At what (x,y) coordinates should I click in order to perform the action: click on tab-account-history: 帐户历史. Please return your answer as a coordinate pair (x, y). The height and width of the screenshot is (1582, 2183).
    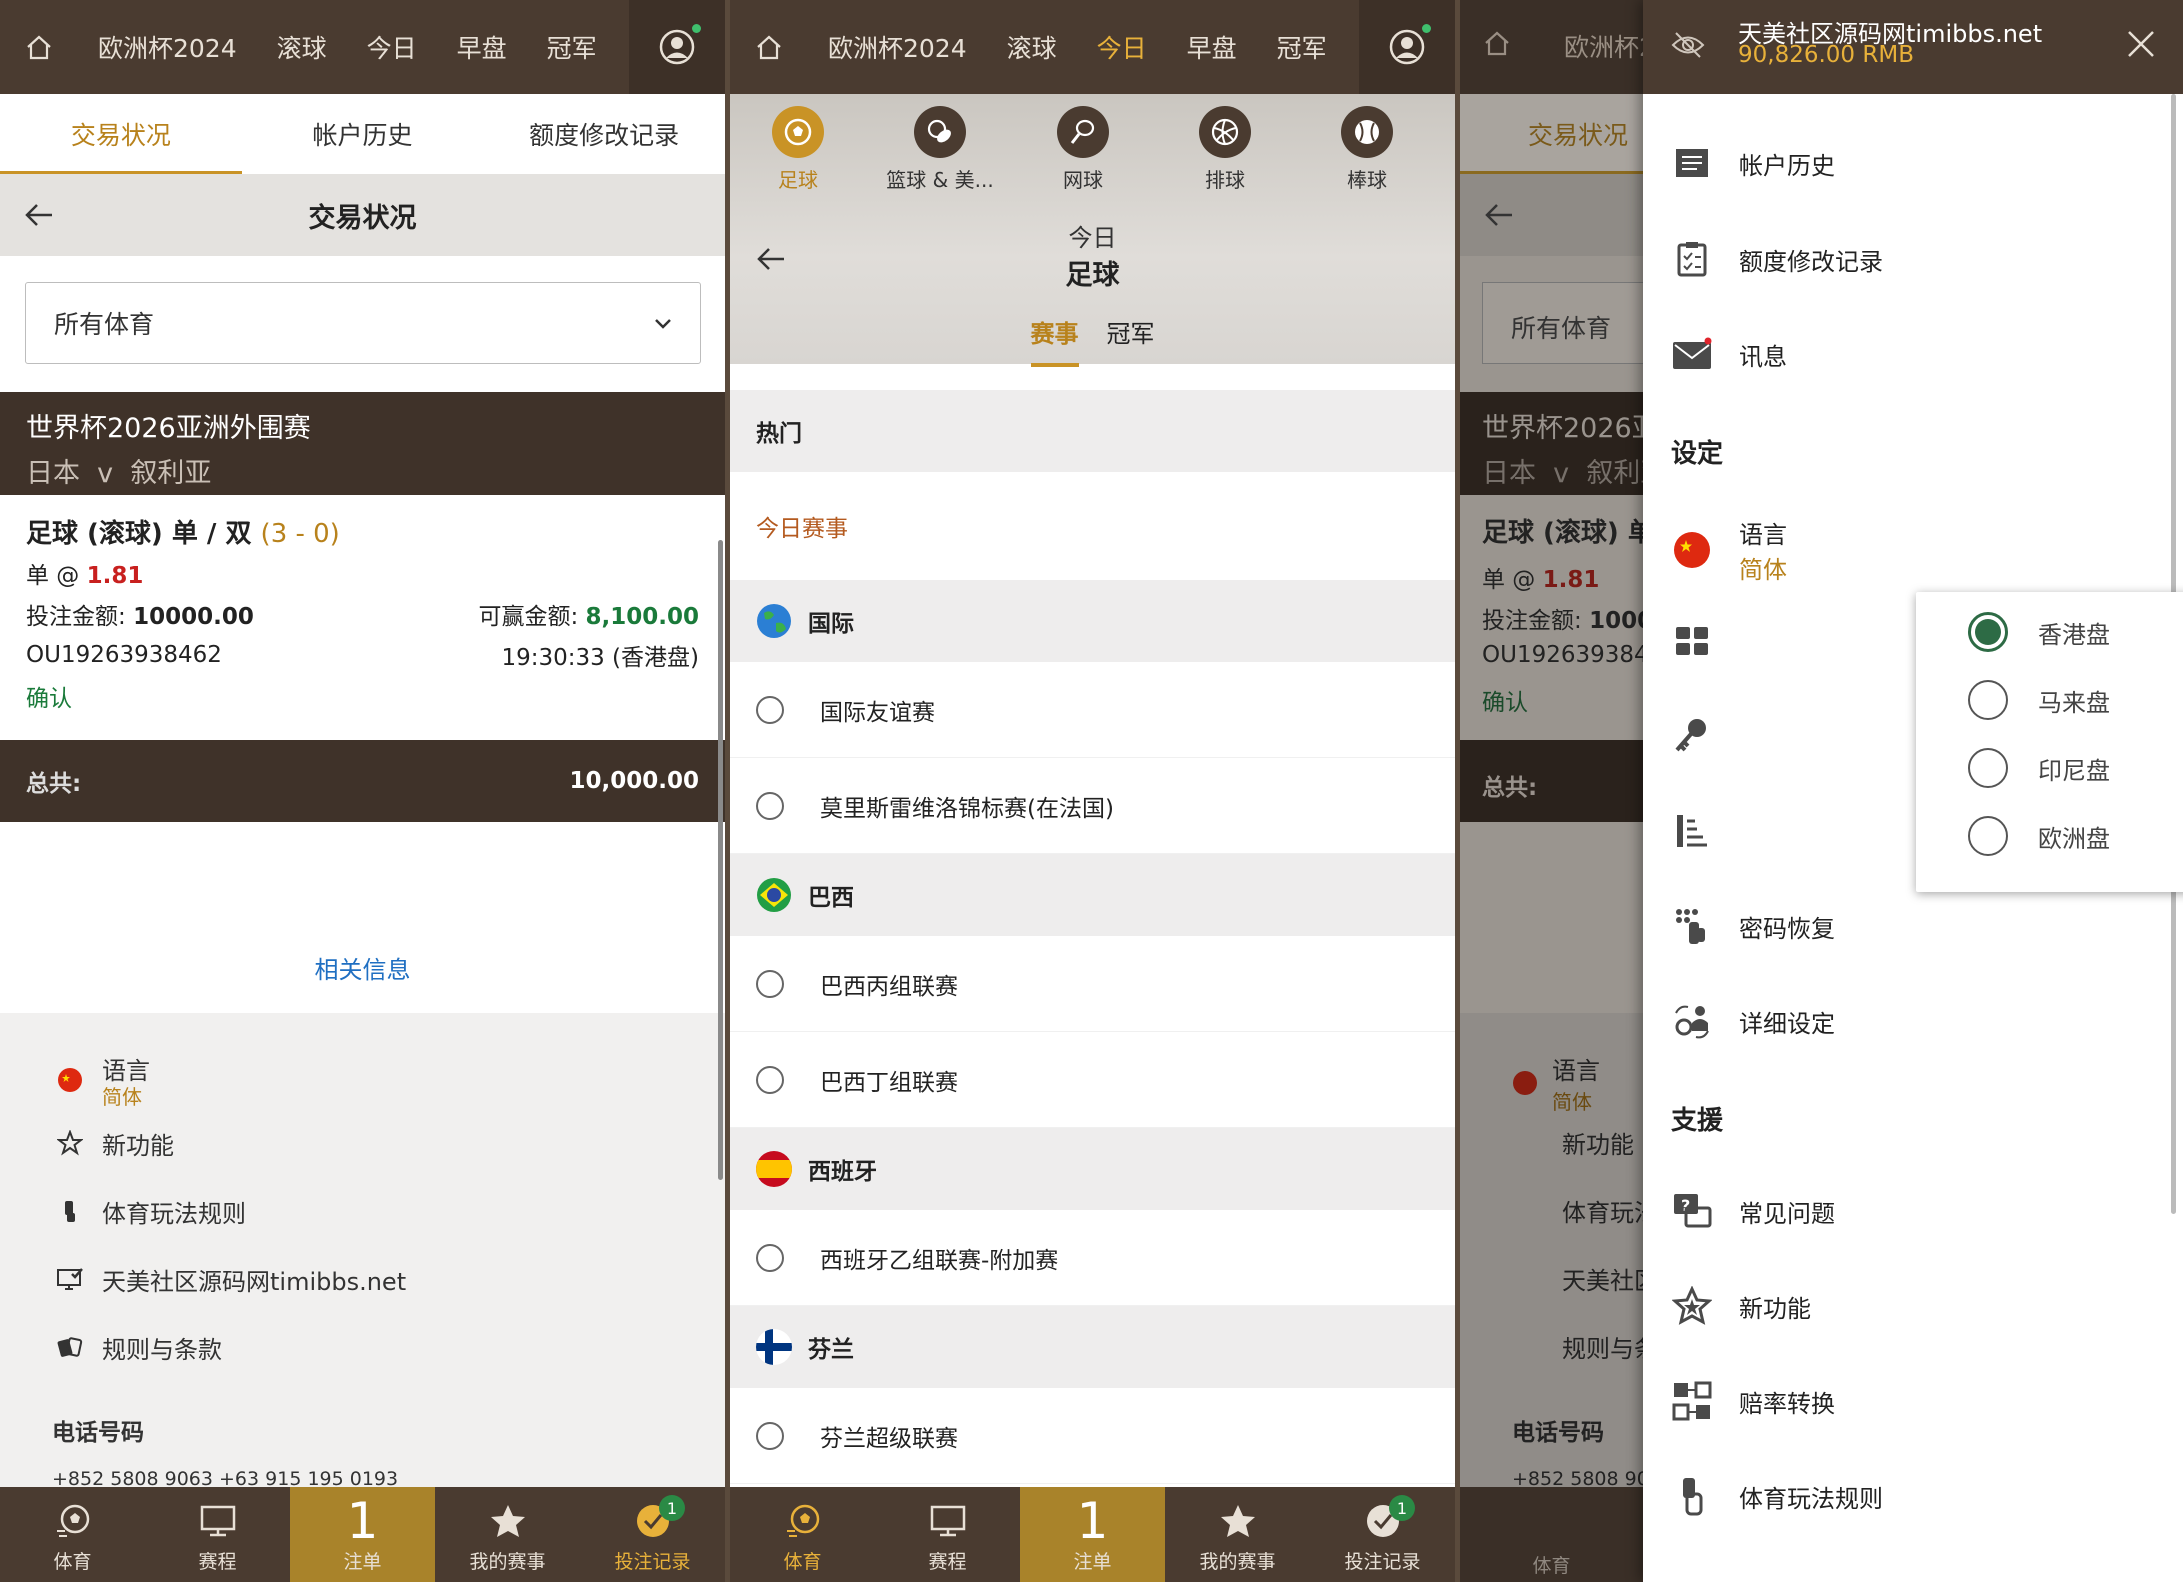
    Looking at the image, I should click on (363, 134).